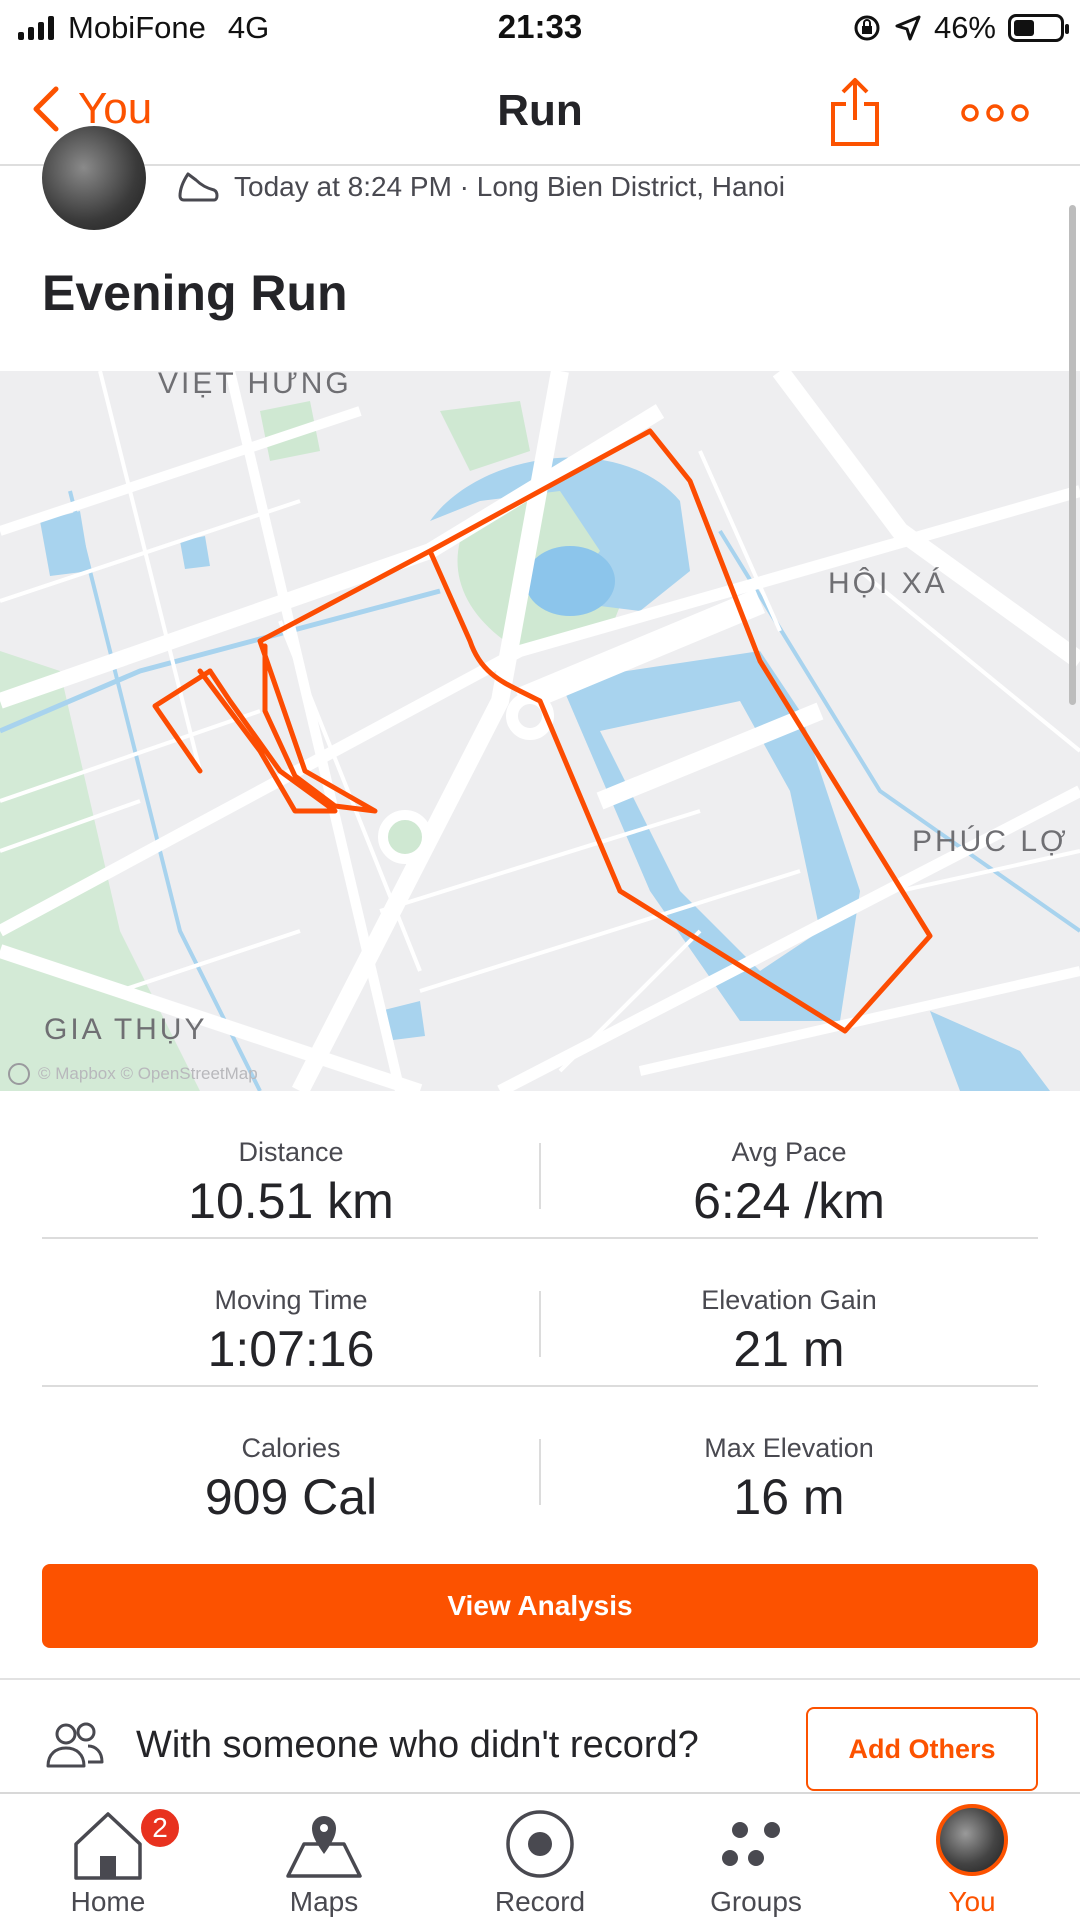 This screenshot has width=1080, height=1920. Describe the element at coordinates (756, 1901) in the screenshot. I see `tab-label: Groups` at that location.